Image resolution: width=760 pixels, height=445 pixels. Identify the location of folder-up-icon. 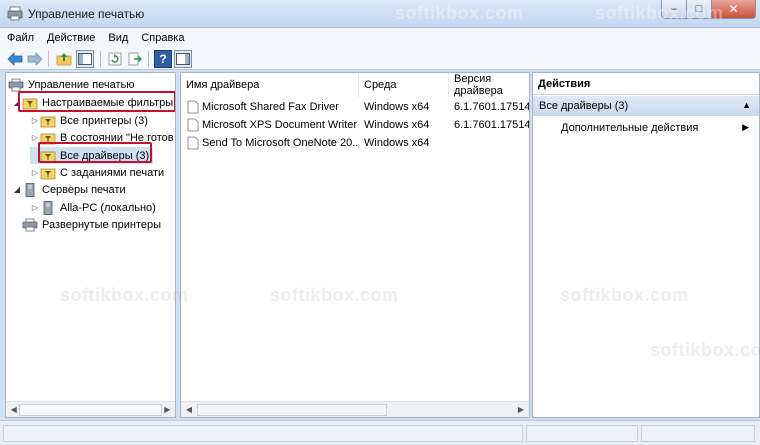
(64, 59).